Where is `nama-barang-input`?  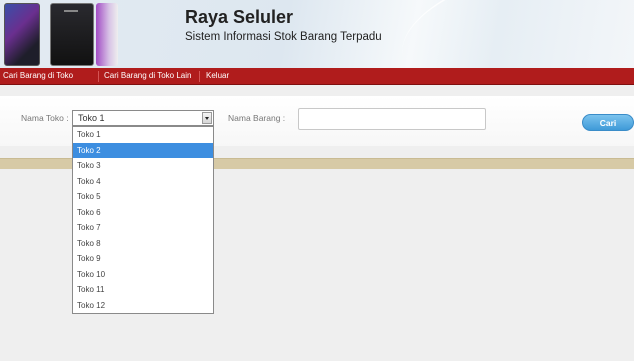
nama-barang-input is located at coordinates (392, 119).